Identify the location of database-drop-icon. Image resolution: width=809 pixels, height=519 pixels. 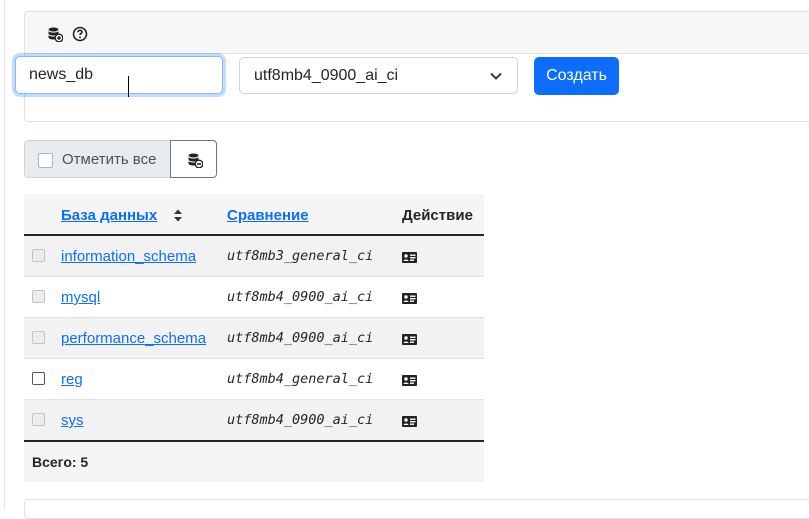
(195, 160).